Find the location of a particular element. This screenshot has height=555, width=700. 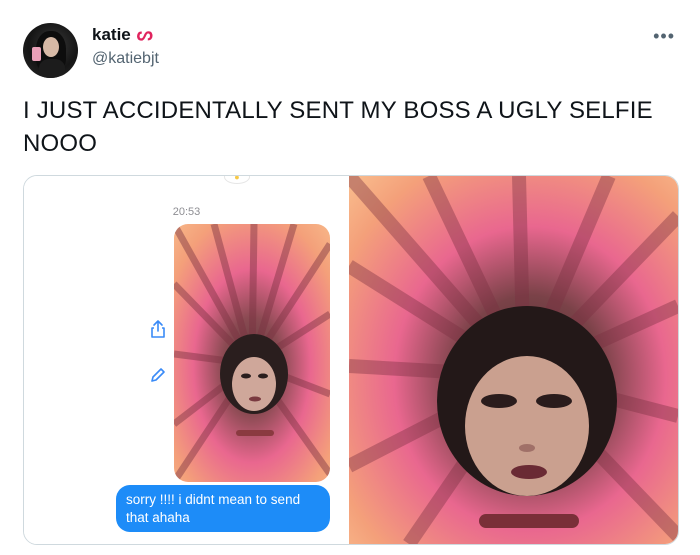

share-icon is located at coordinates (158, 329).